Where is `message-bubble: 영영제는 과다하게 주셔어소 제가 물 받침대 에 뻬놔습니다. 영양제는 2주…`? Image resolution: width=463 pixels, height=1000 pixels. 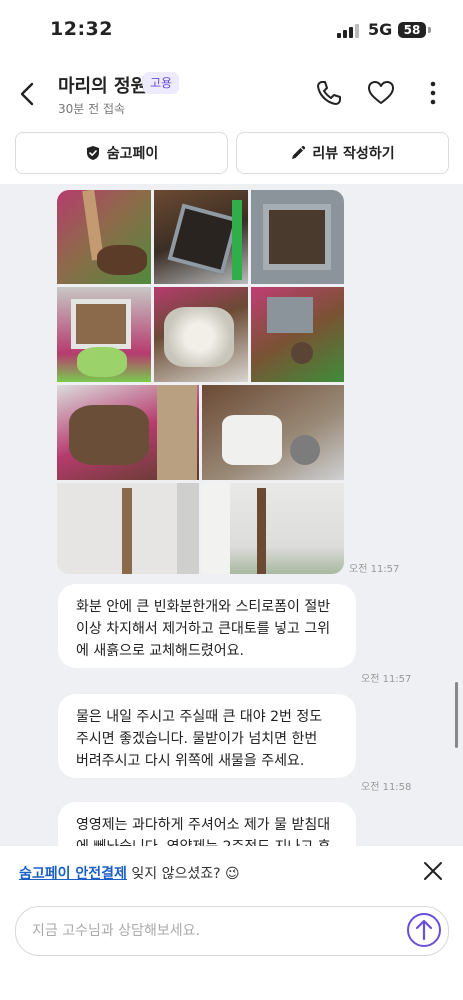
message-bubble: 영영제는 과다하게 주셔어소 제가 물 받침대 에 뻬놔습니다. 영양제는 2주… is located at coordinates (207, 824).